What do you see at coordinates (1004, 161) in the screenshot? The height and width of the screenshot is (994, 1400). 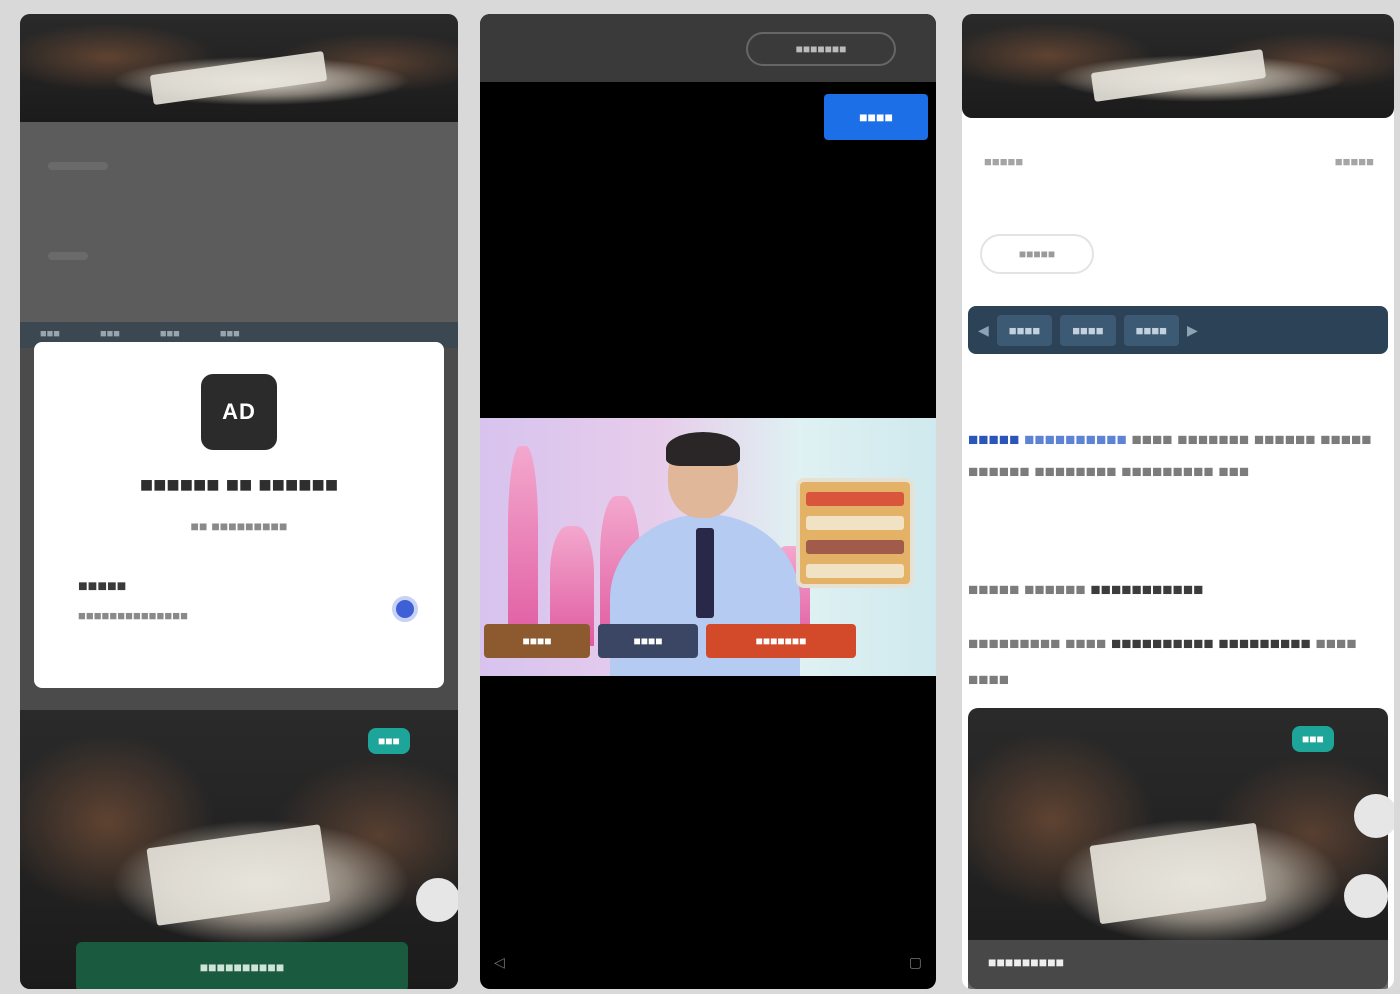 I see `meta-left: ■■■■■` at bounding box center [1004, 161].